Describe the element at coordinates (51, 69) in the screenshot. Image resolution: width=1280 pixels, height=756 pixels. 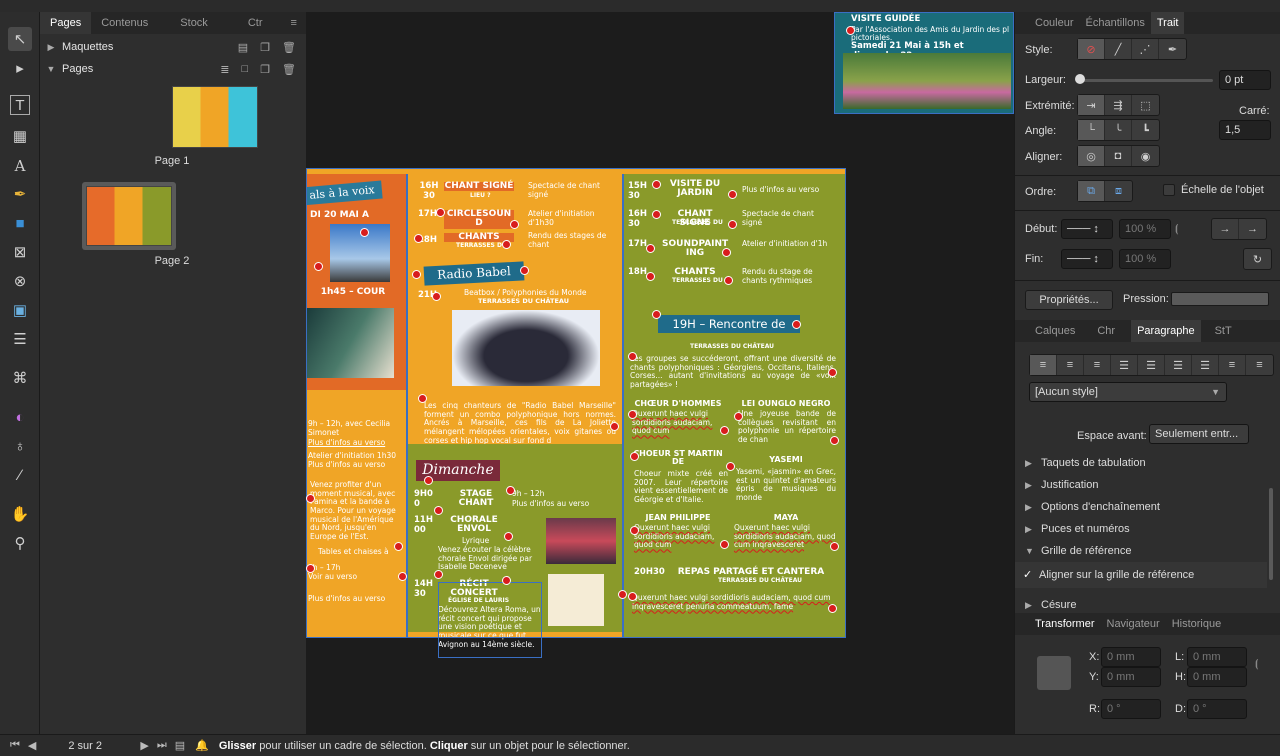
I see `collapse-triangle-icon: ▼` at that location.